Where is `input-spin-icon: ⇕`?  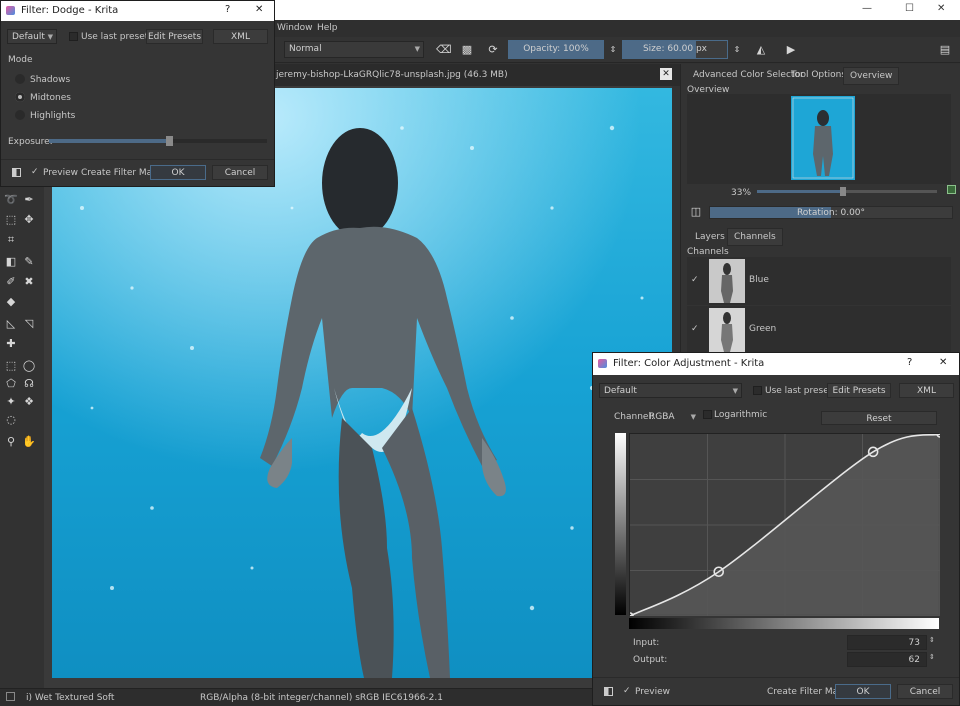
input-spin-icon: ⇕ is located at coordinates (932, 640).